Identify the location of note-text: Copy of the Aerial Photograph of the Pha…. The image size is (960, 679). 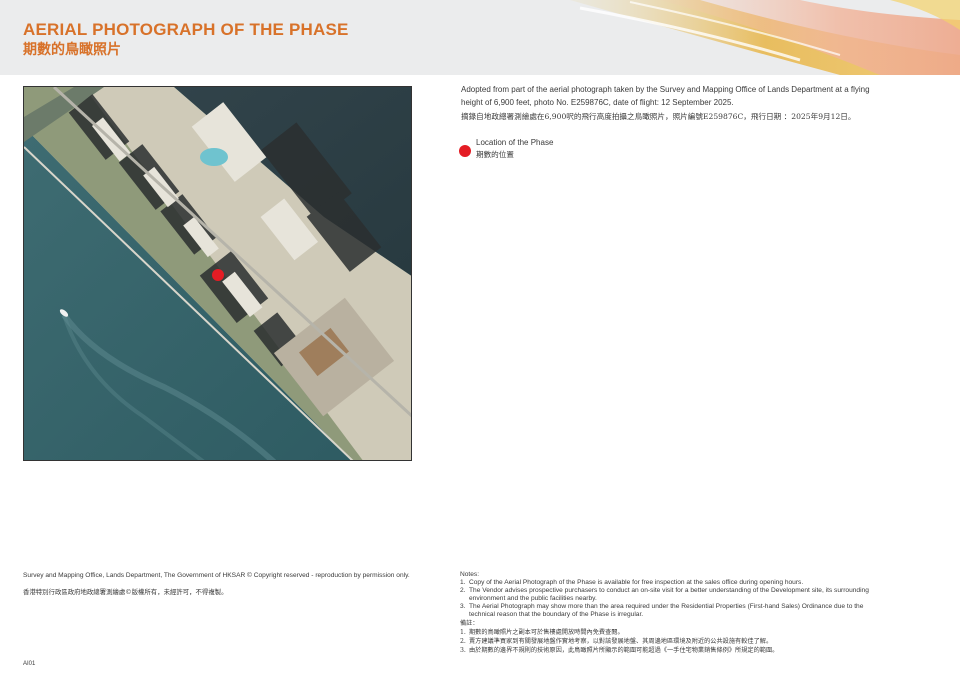
(636, 582).